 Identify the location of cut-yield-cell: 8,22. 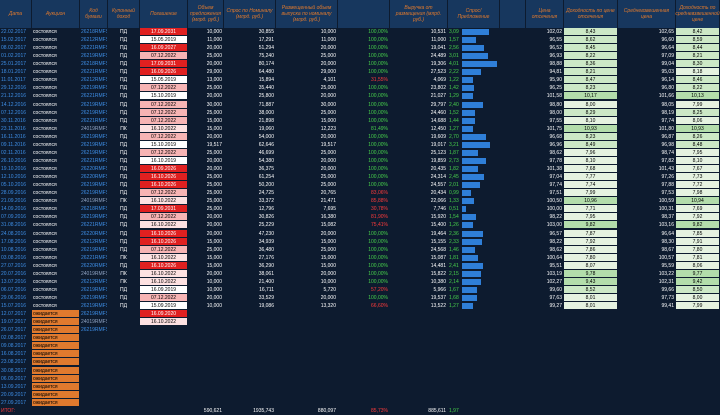
(591, 56).